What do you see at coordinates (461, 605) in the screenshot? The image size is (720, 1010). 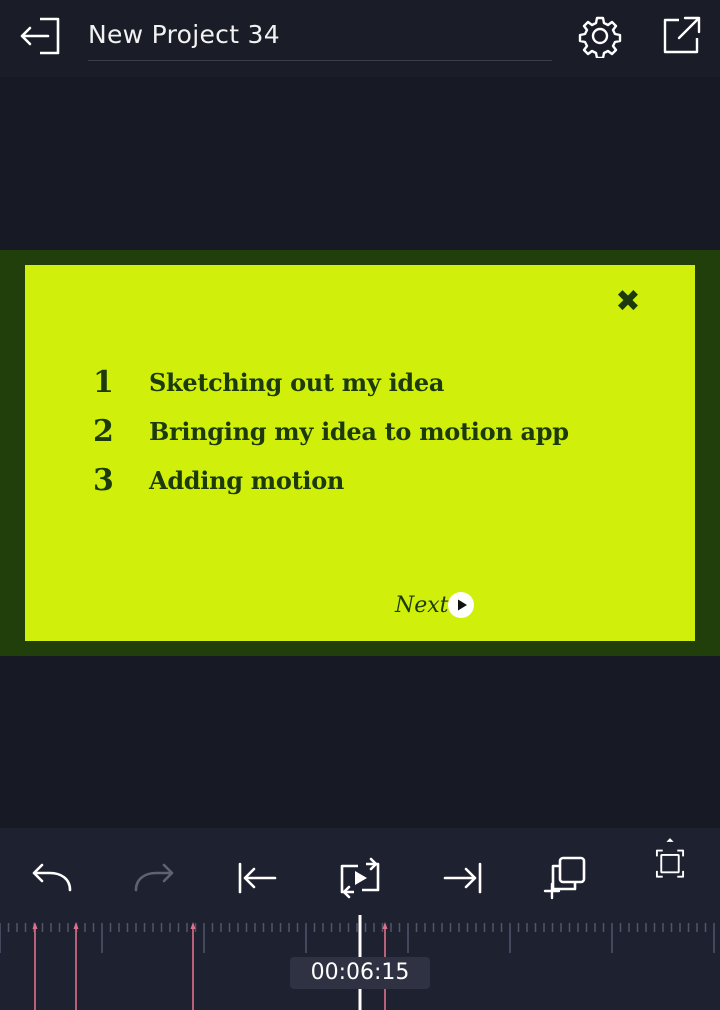 I see `play-circle-icon` at bounding box center [461, 605].